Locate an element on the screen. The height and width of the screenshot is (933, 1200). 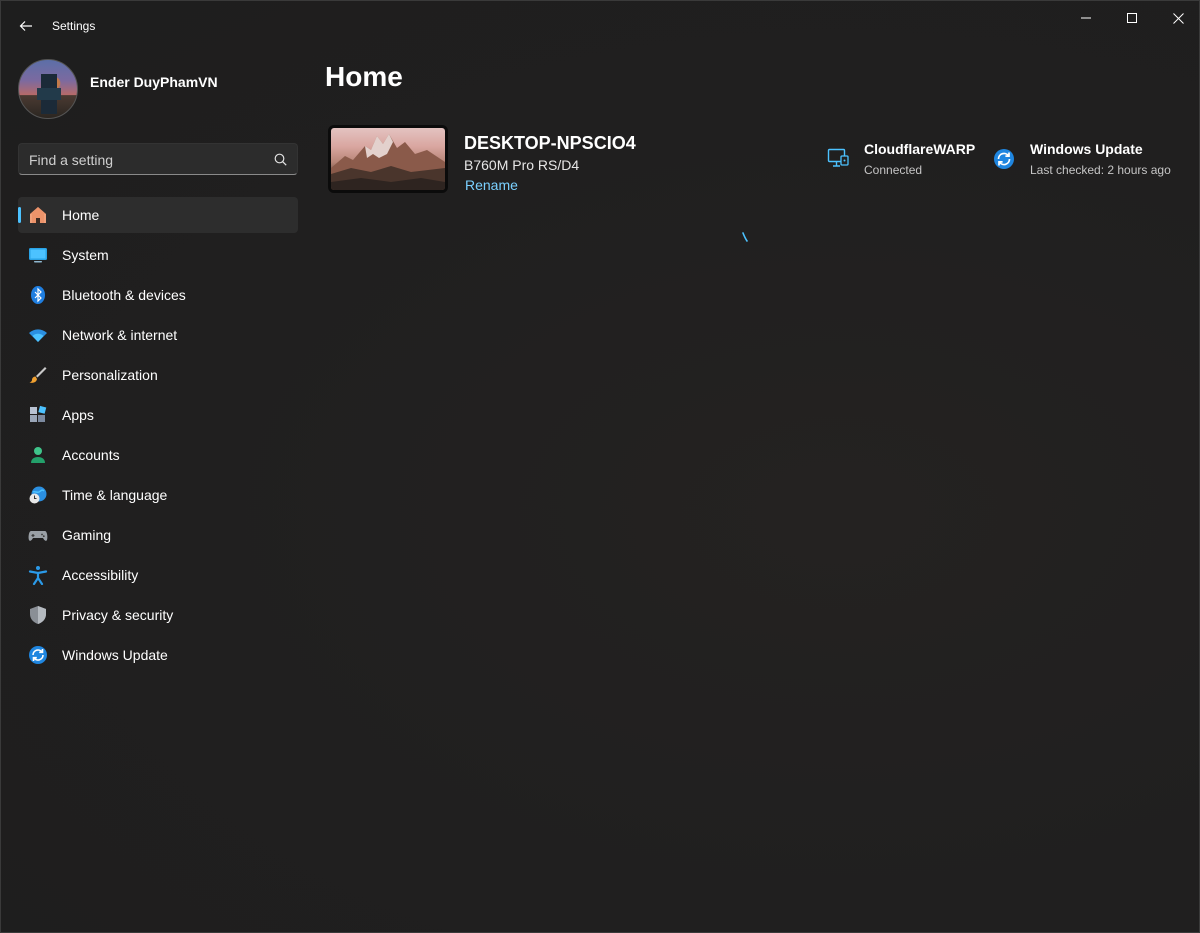
system-icon is located at coordinates (38, 255).